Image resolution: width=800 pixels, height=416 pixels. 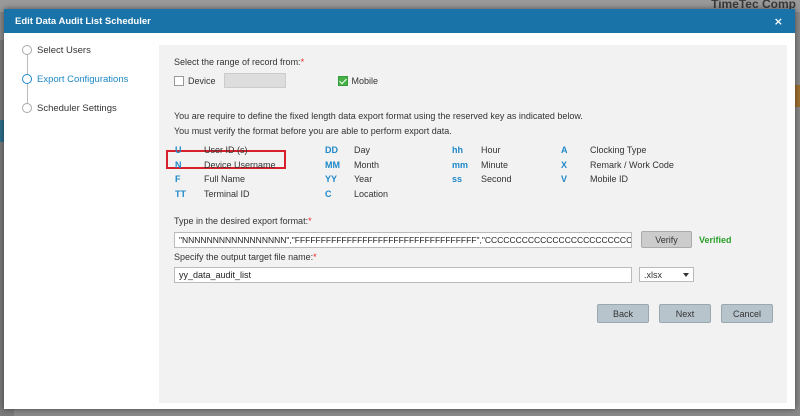 What do you see at coordinates (240, 164) in the screenshot?
I see `key-meaning: Device Username` at bounding box center [240, 164].